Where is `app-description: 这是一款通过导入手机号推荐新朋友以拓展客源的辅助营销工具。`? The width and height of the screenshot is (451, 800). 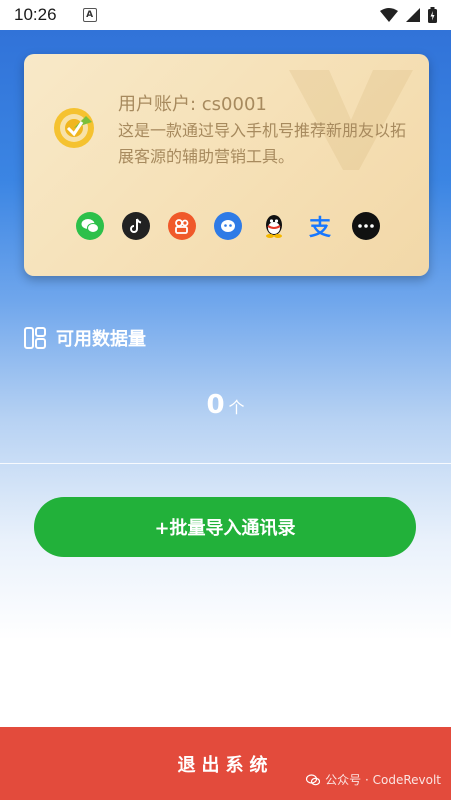
app-description: 这是一款通过导入手机号推荐新朋友以拓展客源的辅助营销工具。 is located at coordinates (262, 143).